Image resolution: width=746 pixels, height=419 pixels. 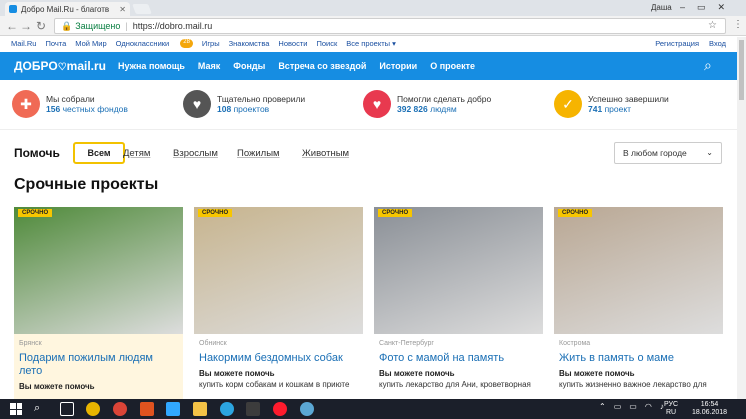 I want to click on clock-time: 16:54, so click(x=709, y=404).